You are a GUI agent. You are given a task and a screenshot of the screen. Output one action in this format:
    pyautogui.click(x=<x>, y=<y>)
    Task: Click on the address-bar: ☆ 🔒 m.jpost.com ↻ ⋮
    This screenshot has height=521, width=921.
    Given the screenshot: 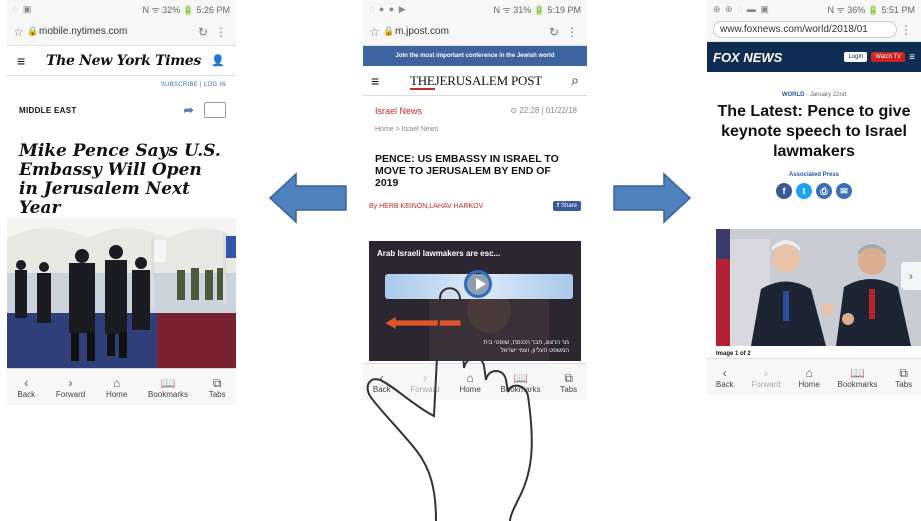 What is the action you would take?
    pyautogui.click(x=475, y=32)
    